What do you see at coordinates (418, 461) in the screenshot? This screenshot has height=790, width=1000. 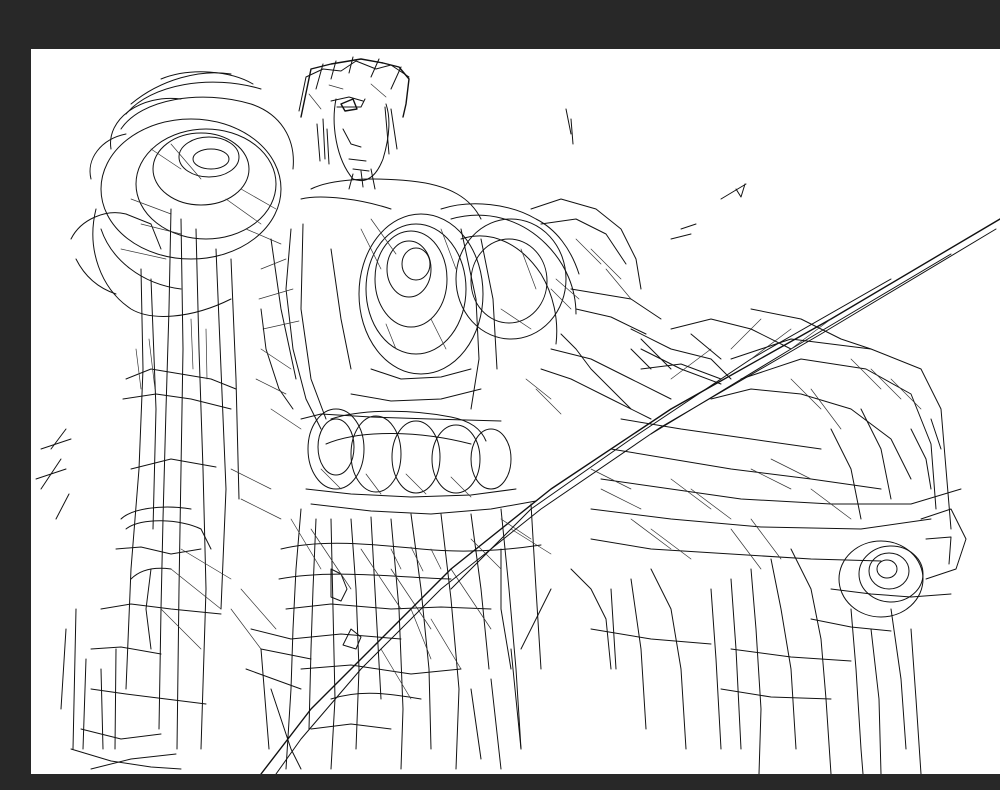 I see `waist-sketch` at bounding box center [418, 461].